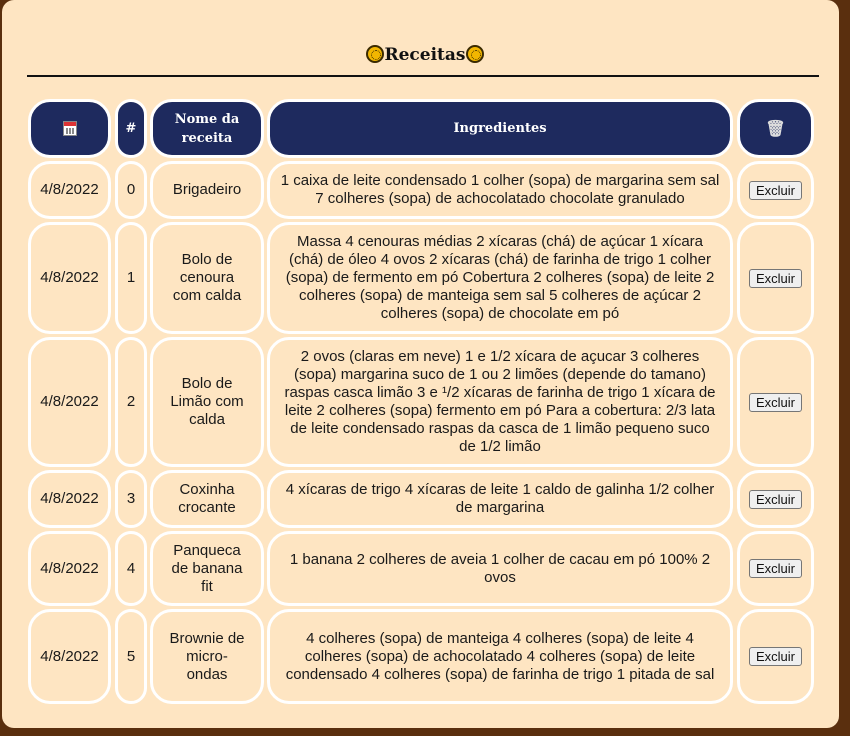 The height and width of the screenshot is (736, 850). I want to click on trash-icon: 🗑, so click(775, 128).